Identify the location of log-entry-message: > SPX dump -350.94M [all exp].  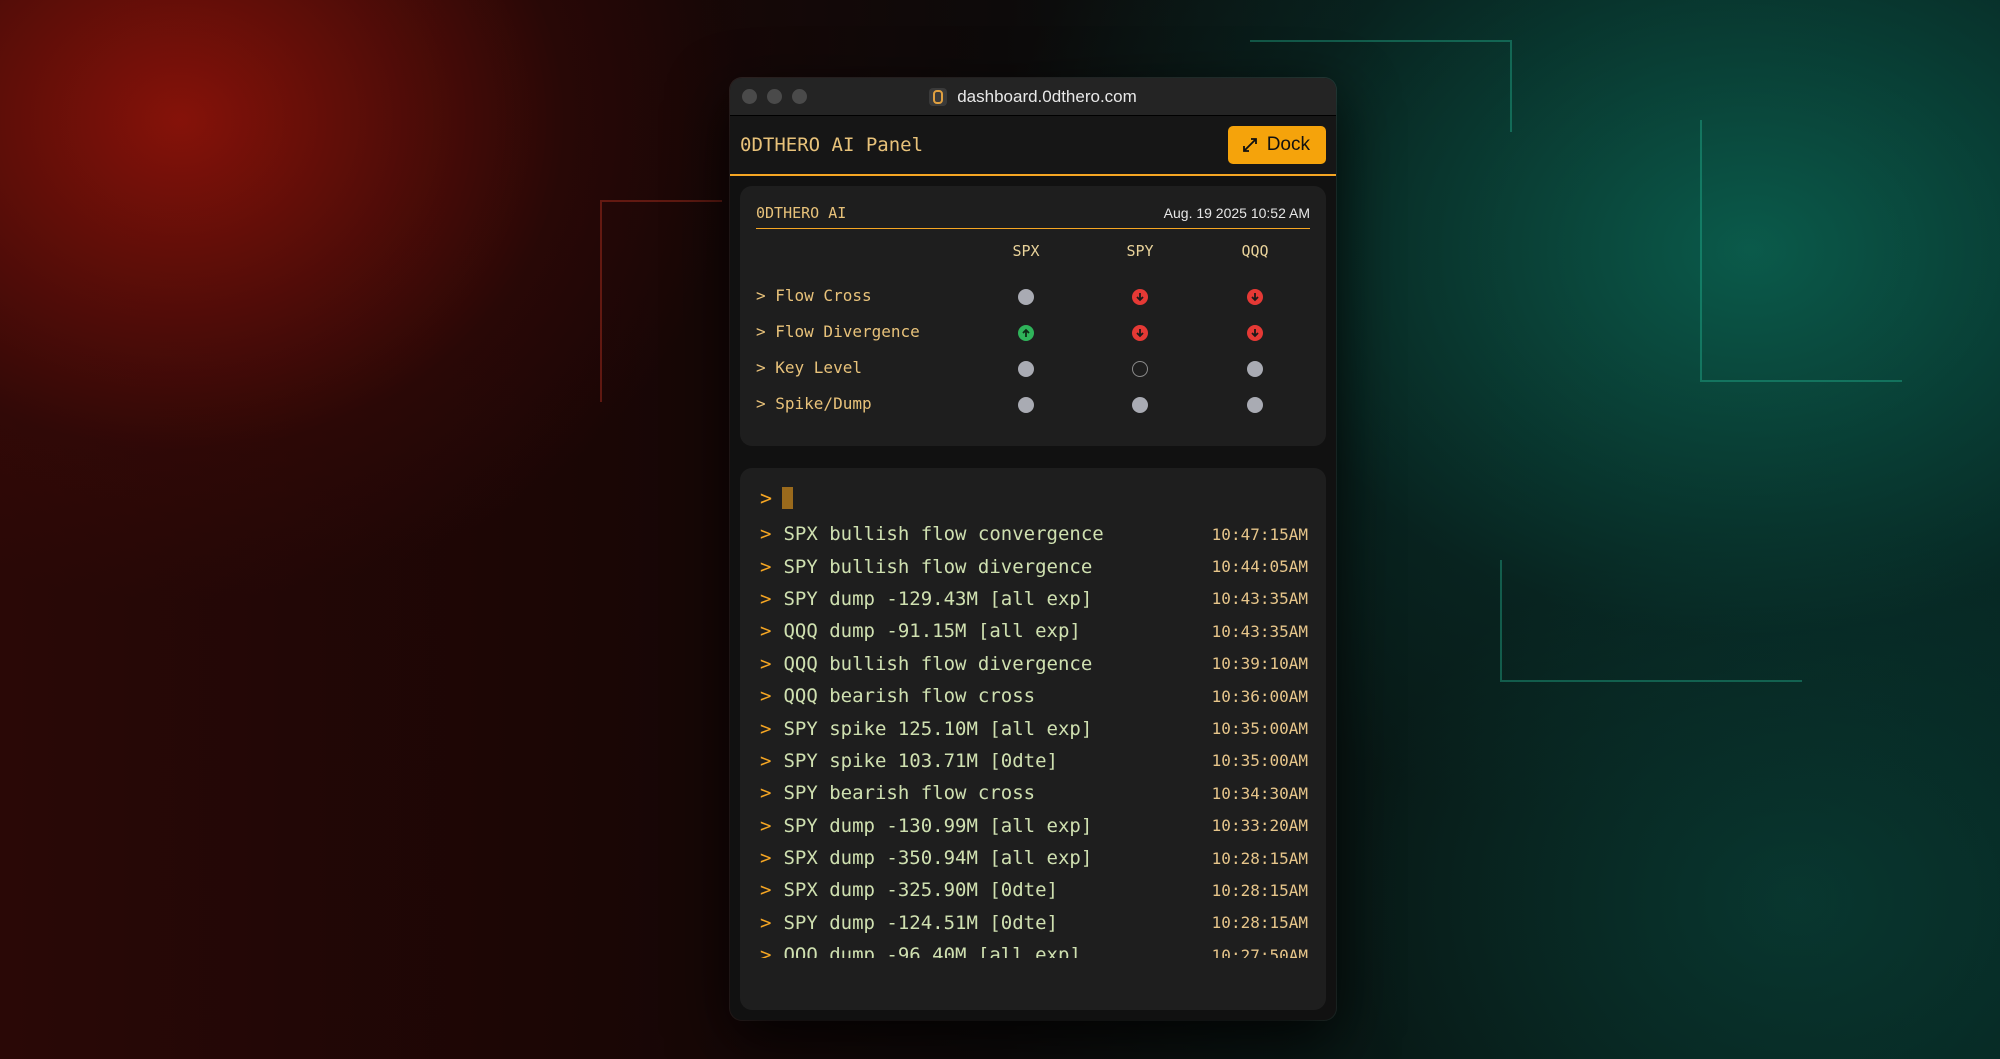
(926, 858).